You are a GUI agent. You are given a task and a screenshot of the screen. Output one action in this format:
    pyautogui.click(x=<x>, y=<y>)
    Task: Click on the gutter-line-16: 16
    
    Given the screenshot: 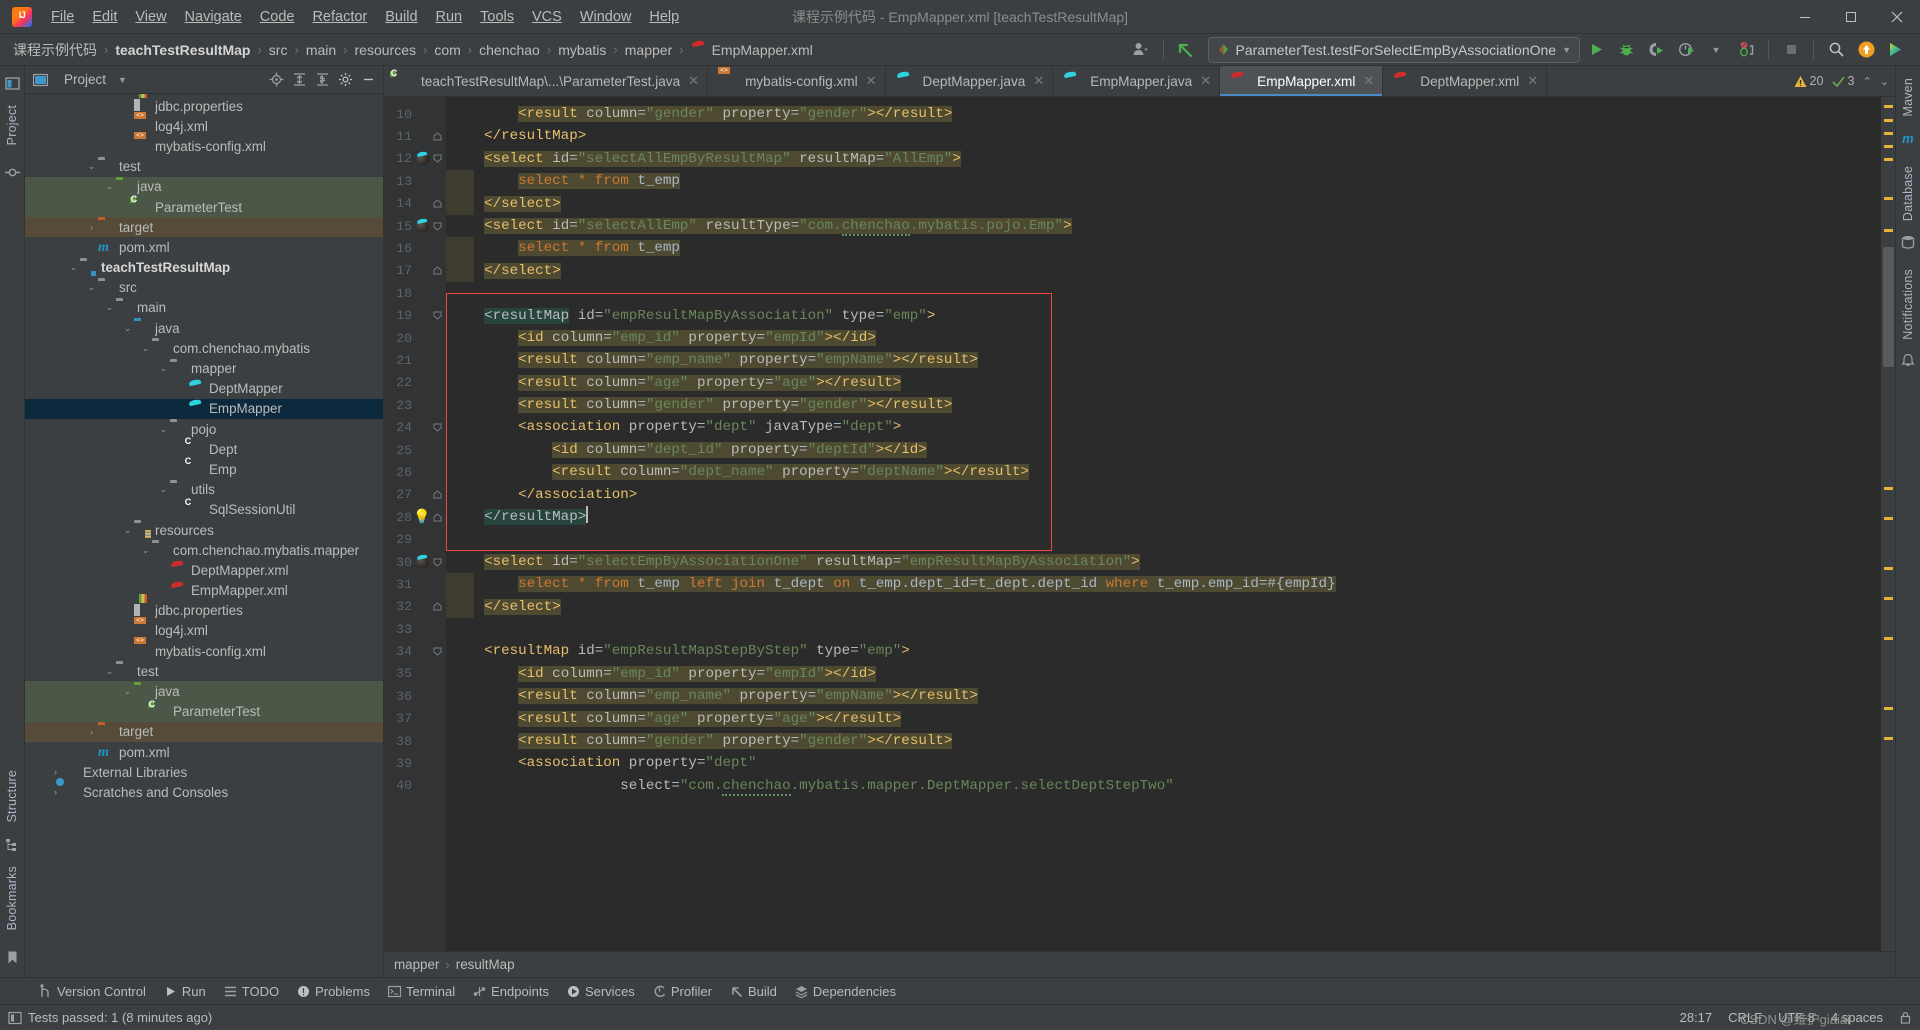 What is the action you would take?
    pyautogui.click(x=415, y=248)
    